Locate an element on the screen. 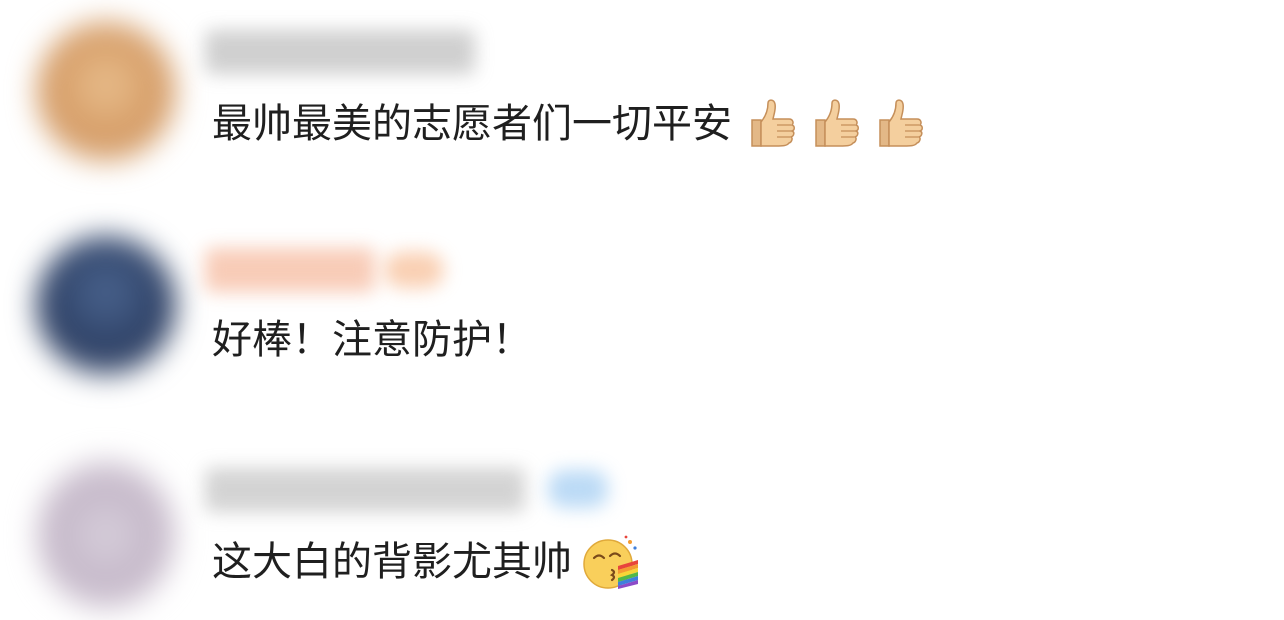  comment-content: 好棒！注意防护！ is located at coordinates (372, 340).